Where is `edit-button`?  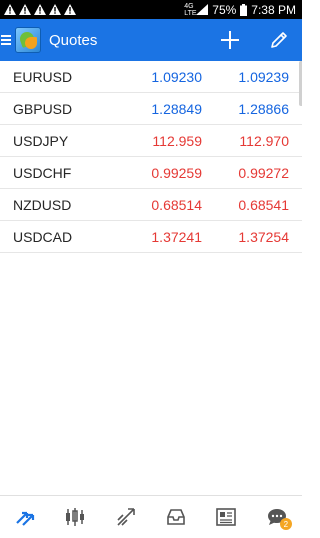
edit-button is located at coordinates (279, 40).